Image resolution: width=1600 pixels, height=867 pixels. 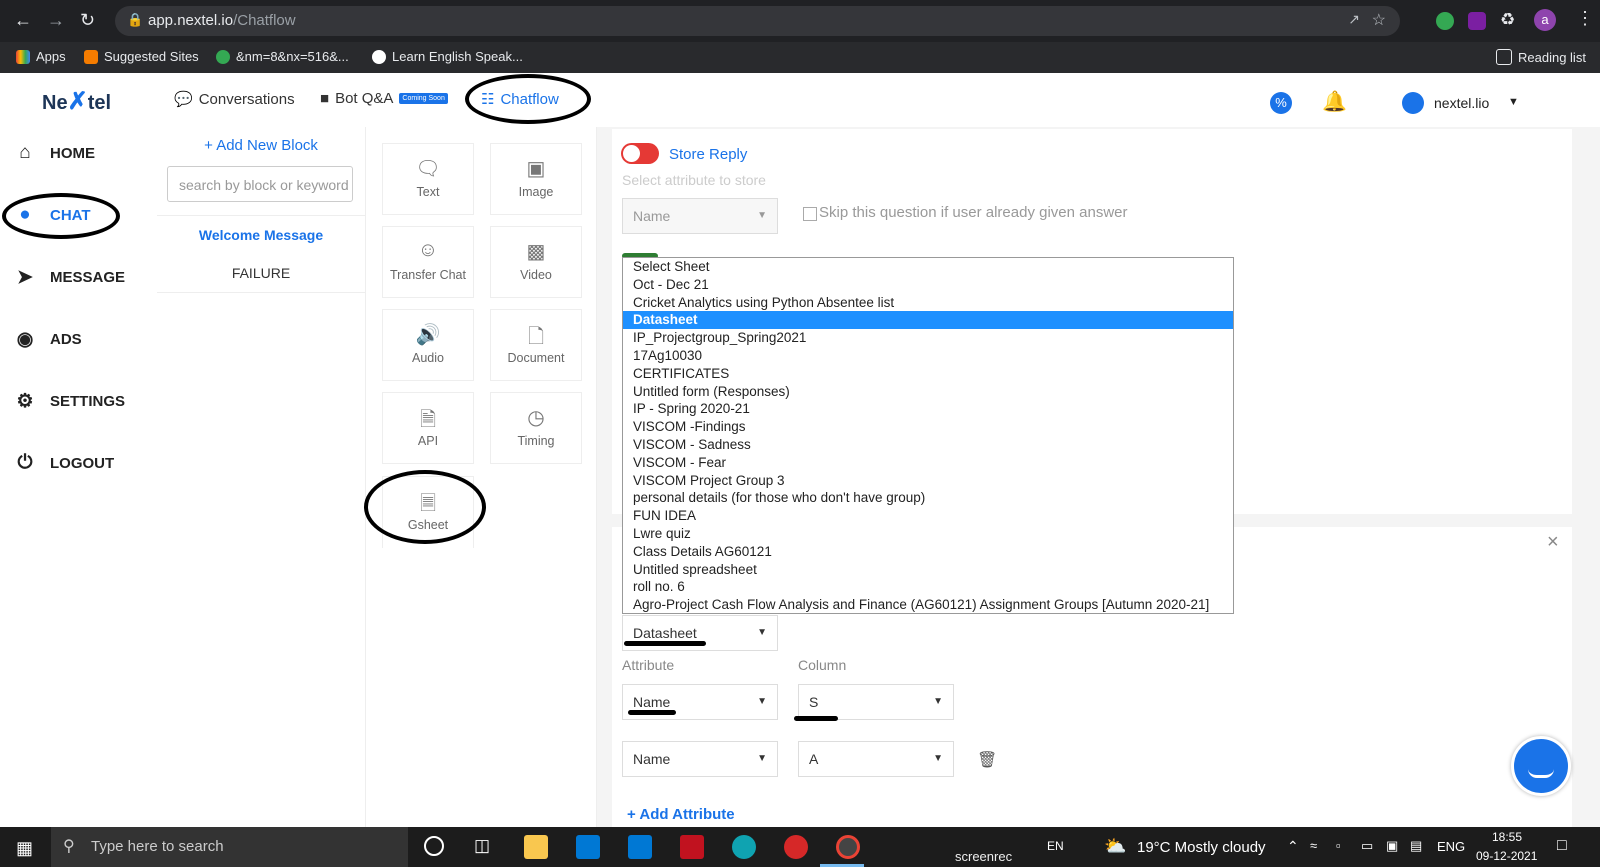 What do you see at coordinates (260, 184) in the screenshot?
I see `block-search-input: search by block or keyword` at bounding box center [260, 184].